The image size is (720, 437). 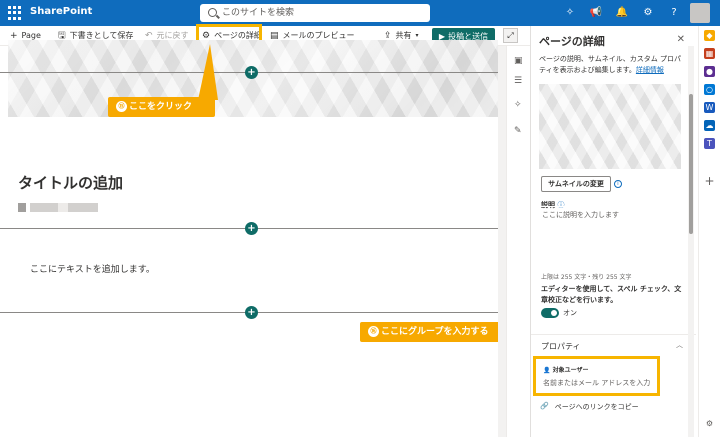 I want to click on app-name: SharePoint, so click(x=61, y=11).